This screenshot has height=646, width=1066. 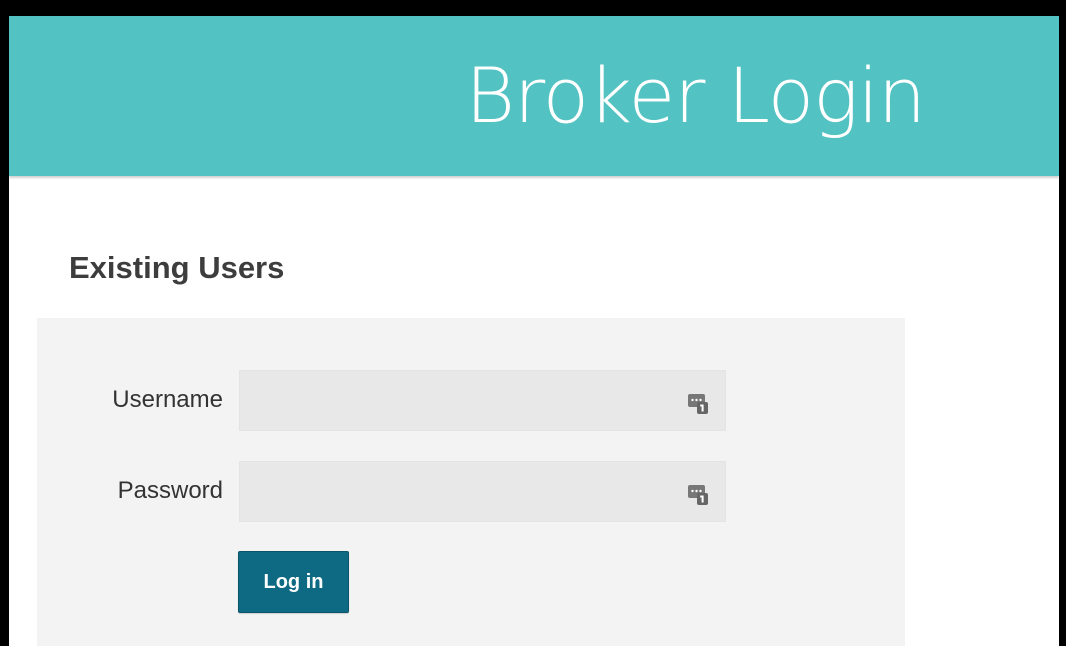 I want to click on page-title: Broker Login, so click(x=695, y=95).